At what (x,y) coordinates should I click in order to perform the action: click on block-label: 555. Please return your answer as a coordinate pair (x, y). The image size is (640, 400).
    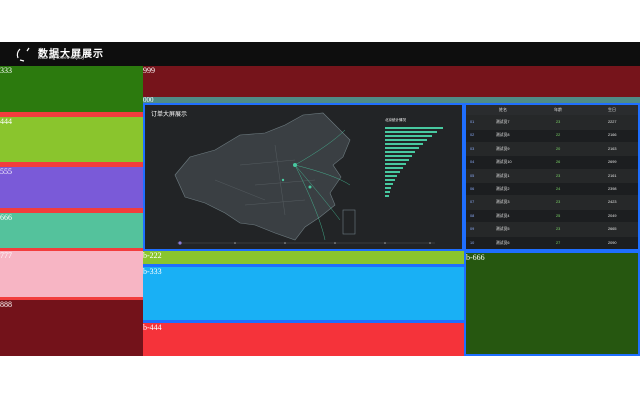
    Looking at the image, I should click on (6, 171).